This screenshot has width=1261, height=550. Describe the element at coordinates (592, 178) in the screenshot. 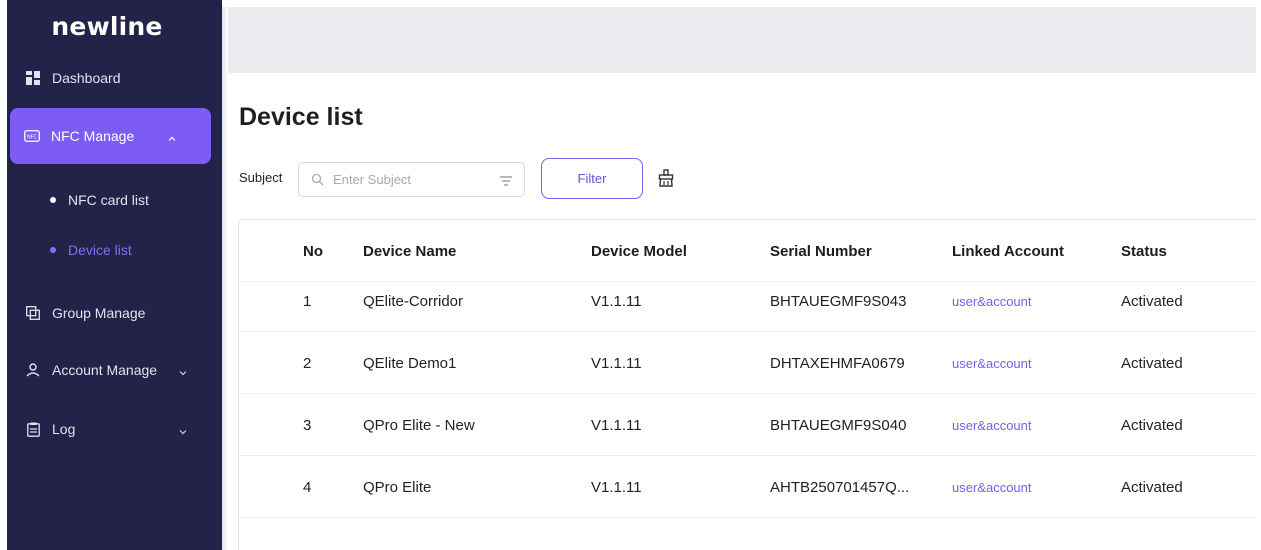

I see `filter-button: Filter` at that location.